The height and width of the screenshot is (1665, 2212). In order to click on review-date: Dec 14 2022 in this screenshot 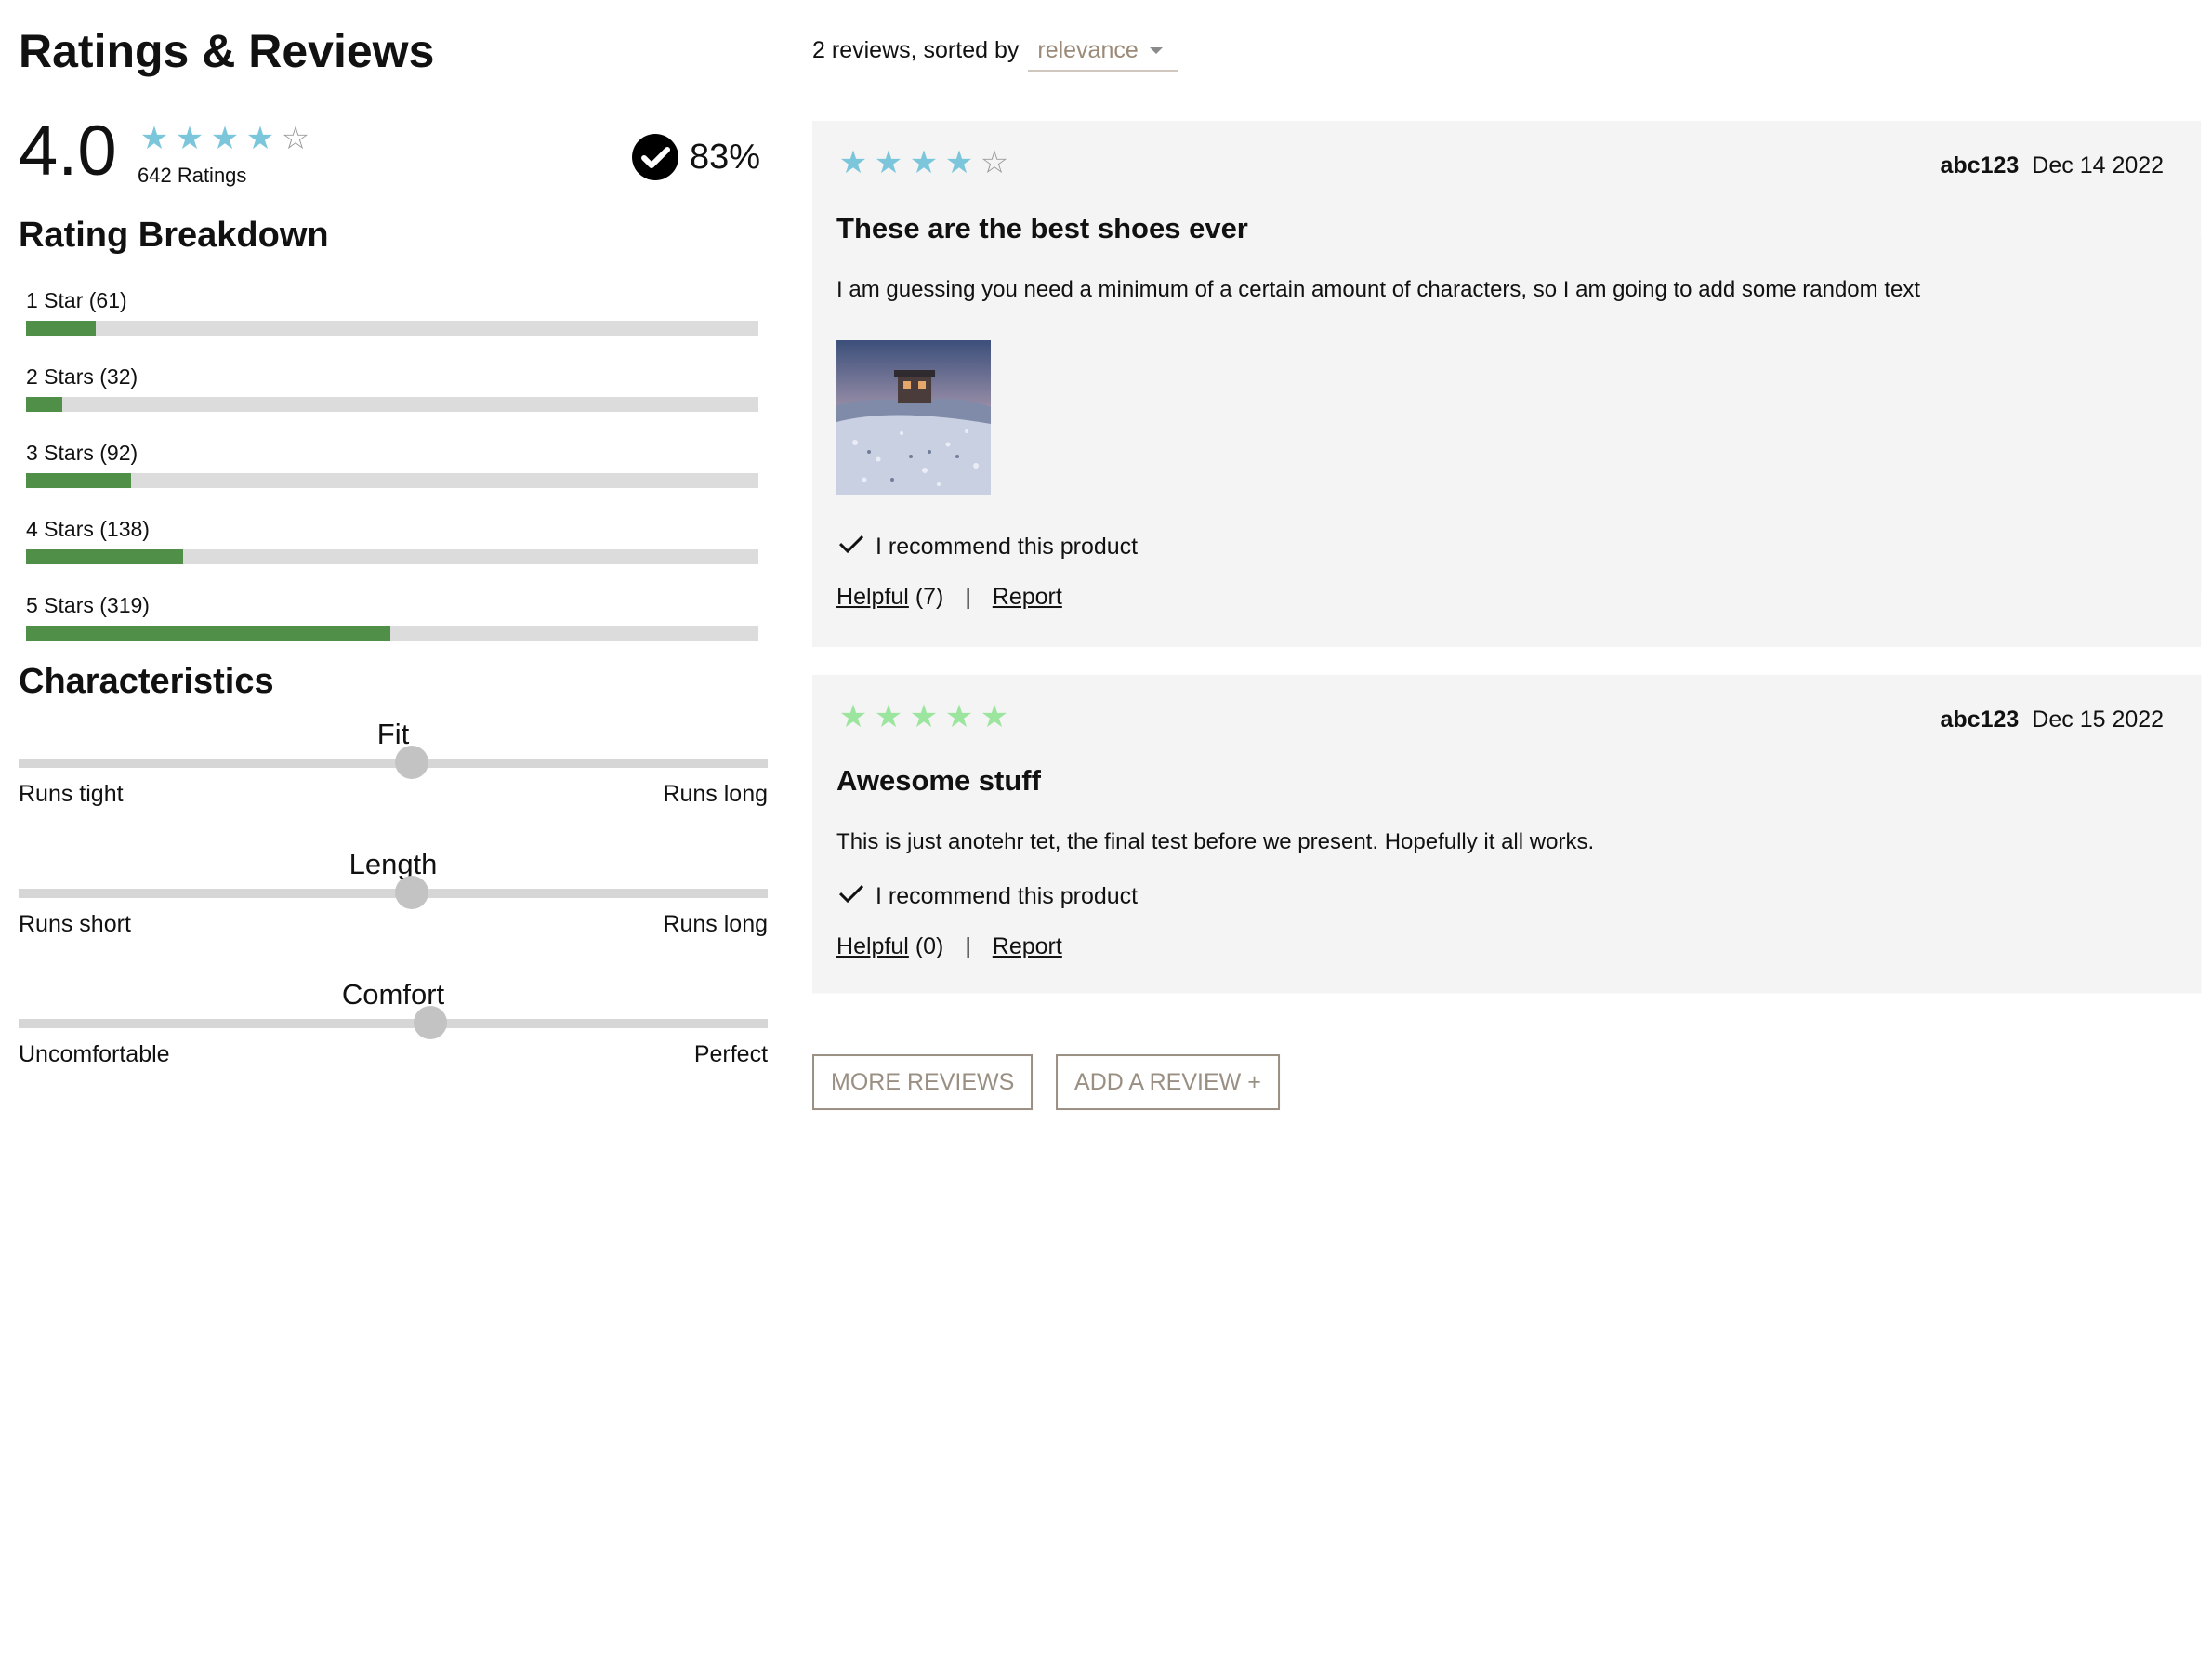, I will do `click(2098, 165)`.